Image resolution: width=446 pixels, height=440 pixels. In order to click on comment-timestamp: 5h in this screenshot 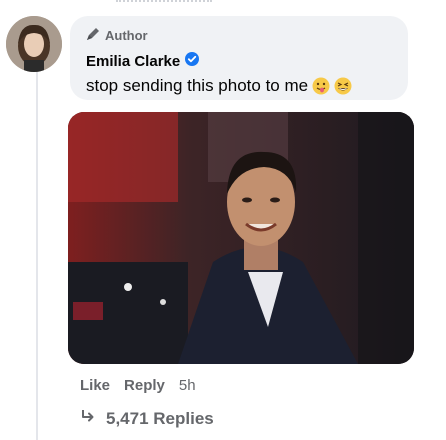, I will do `click(187, 385)`.